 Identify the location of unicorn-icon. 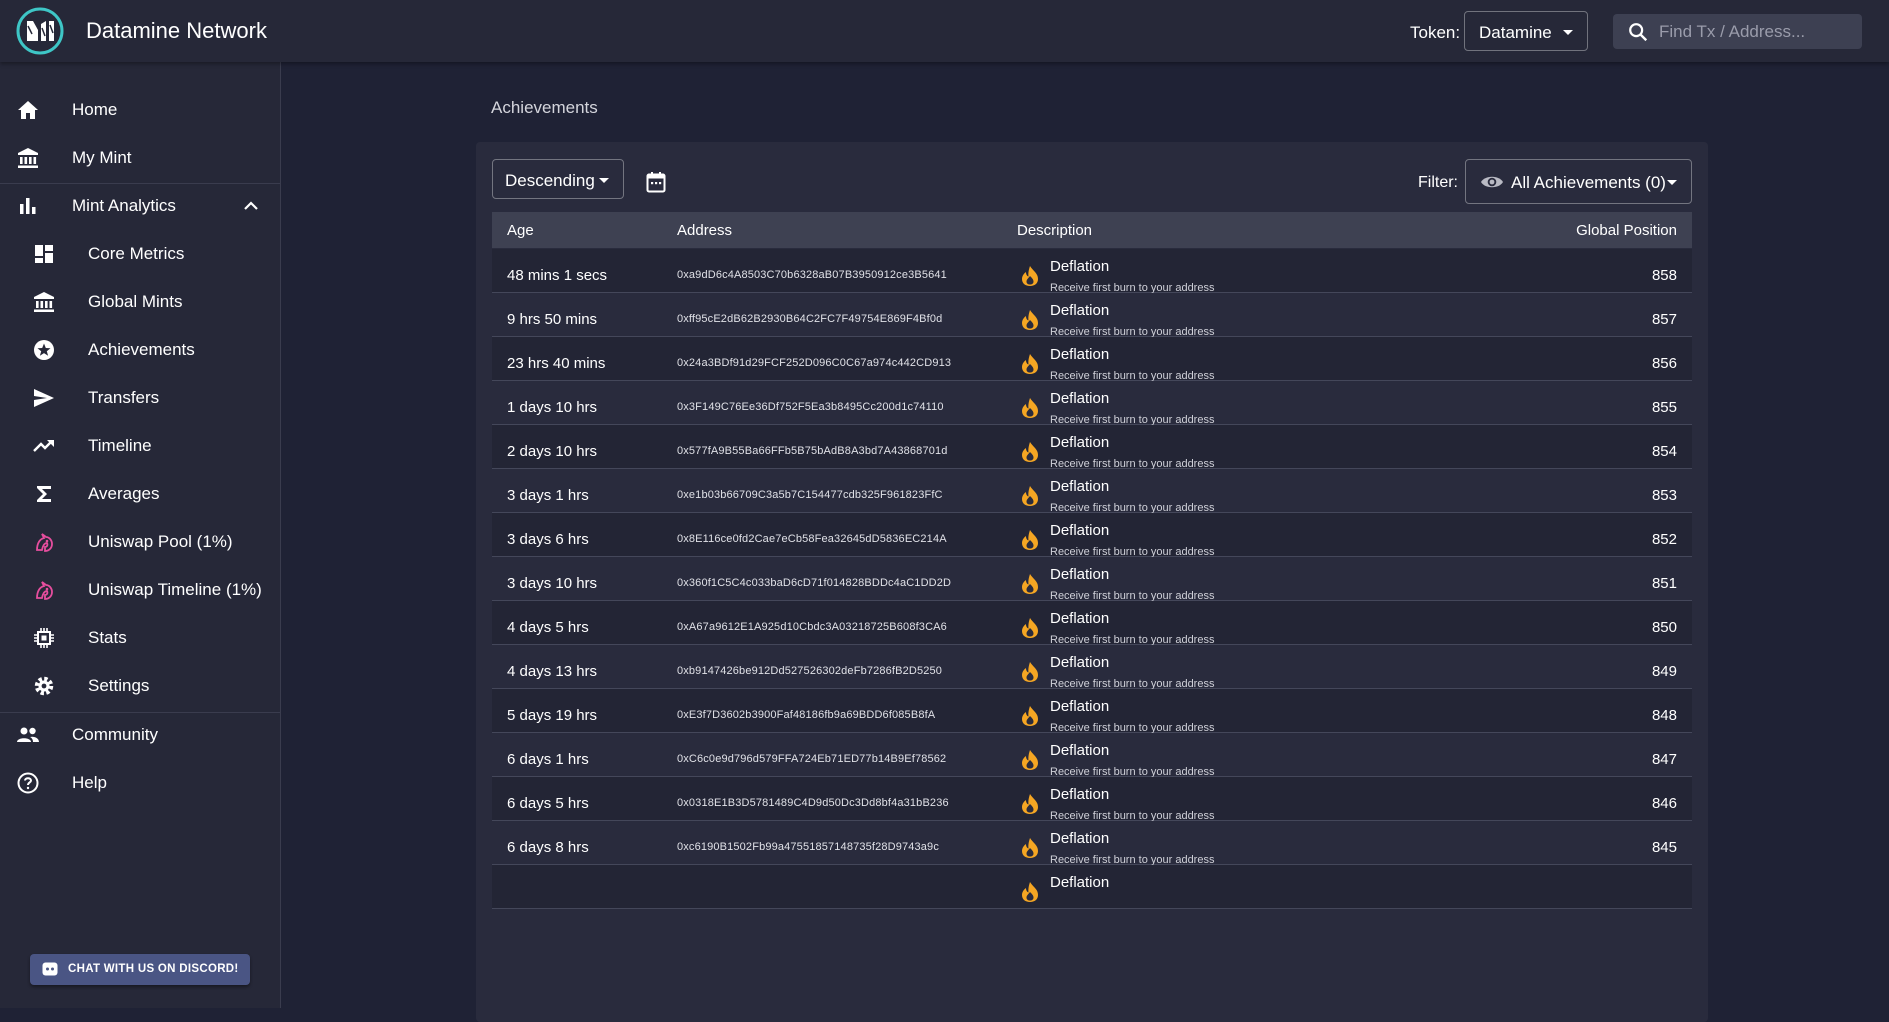
(44, 590).